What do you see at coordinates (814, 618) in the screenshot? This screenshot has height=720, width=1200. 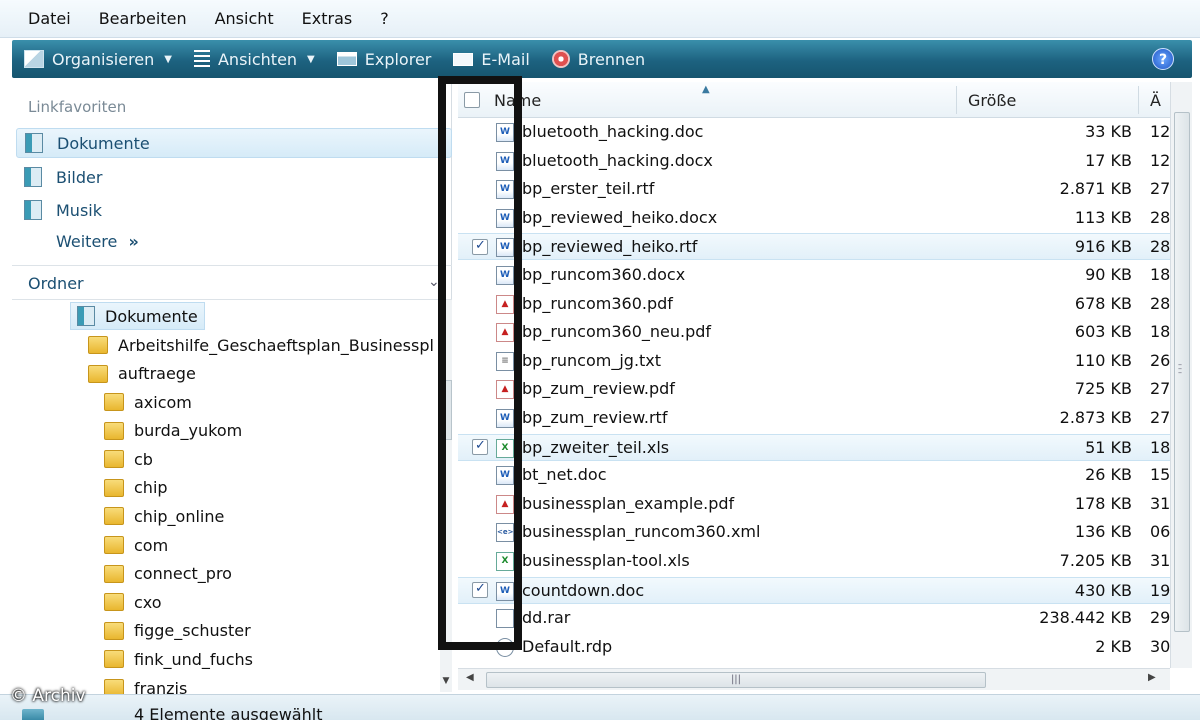 I see `file-row: dd.rar 238.442 KB 29` at bounding box center [814, 618].